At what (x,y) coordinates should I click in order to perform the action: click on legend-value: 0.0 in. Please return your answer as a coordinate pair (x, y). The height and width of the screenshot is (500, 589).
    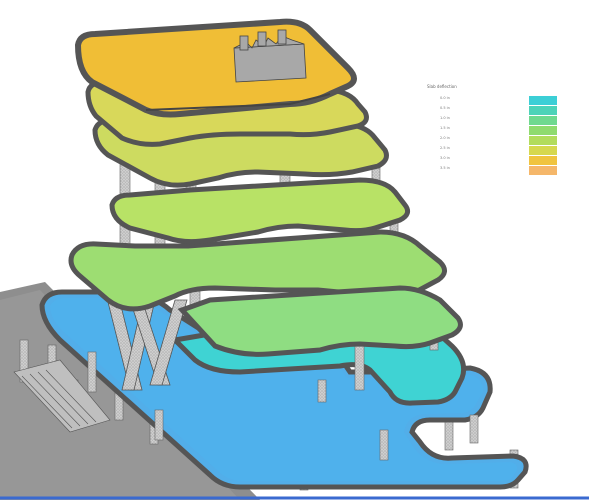
    Looking at the image, I should click on (445, 98).